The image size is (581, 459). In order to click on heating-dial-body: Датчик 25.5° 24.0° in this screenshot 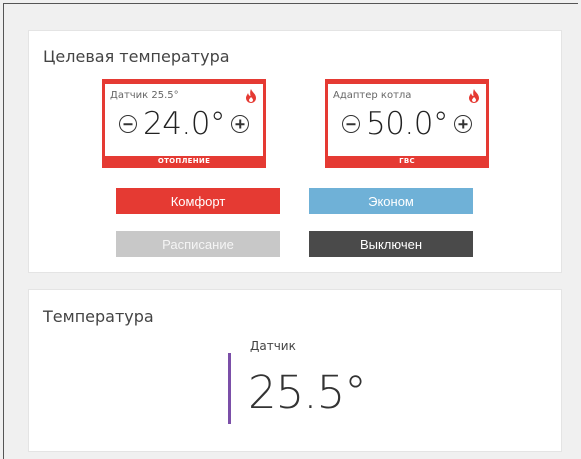, I will do `click(184, 120)`.